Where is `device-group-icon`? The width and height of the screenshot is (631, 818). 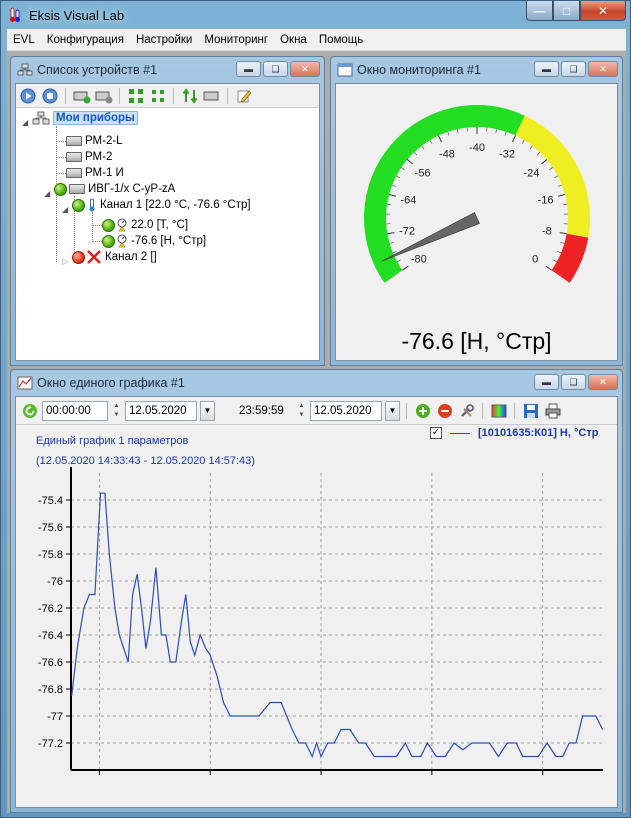 device-group-icon is located at coordinates (41, 118).